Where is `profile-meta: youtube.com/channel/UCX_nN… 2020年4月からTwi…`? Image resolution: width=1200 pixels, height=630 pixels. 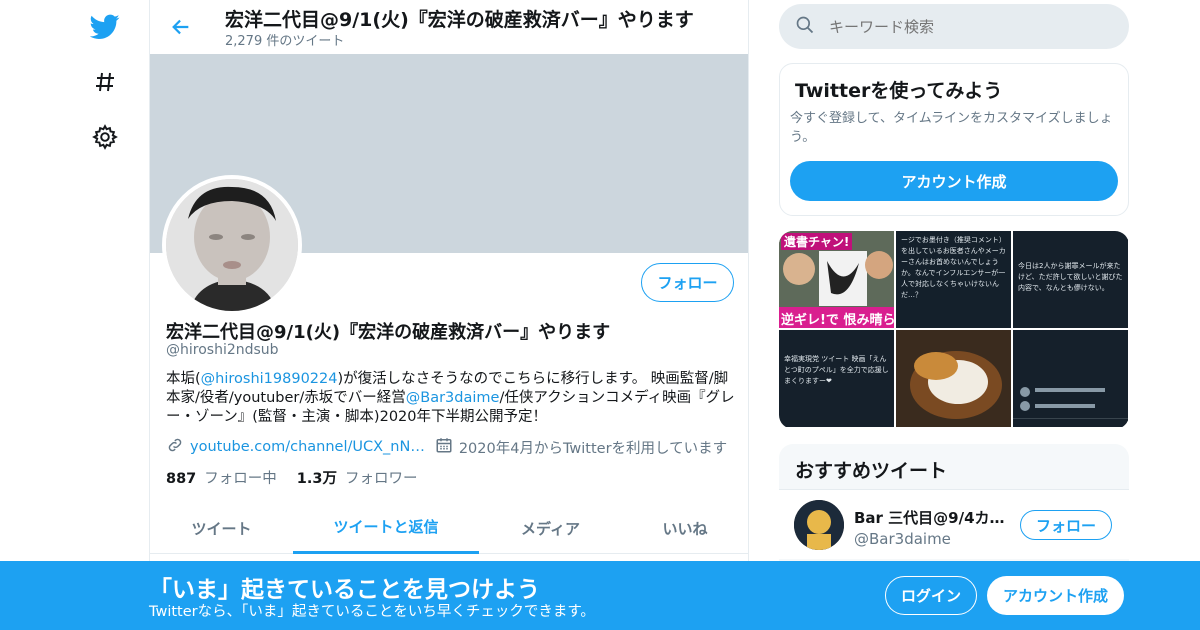
profile-meta: youtube.com/channel/UCX_nN… 2020年4月からTwi… is located at coordinates (446, 447).